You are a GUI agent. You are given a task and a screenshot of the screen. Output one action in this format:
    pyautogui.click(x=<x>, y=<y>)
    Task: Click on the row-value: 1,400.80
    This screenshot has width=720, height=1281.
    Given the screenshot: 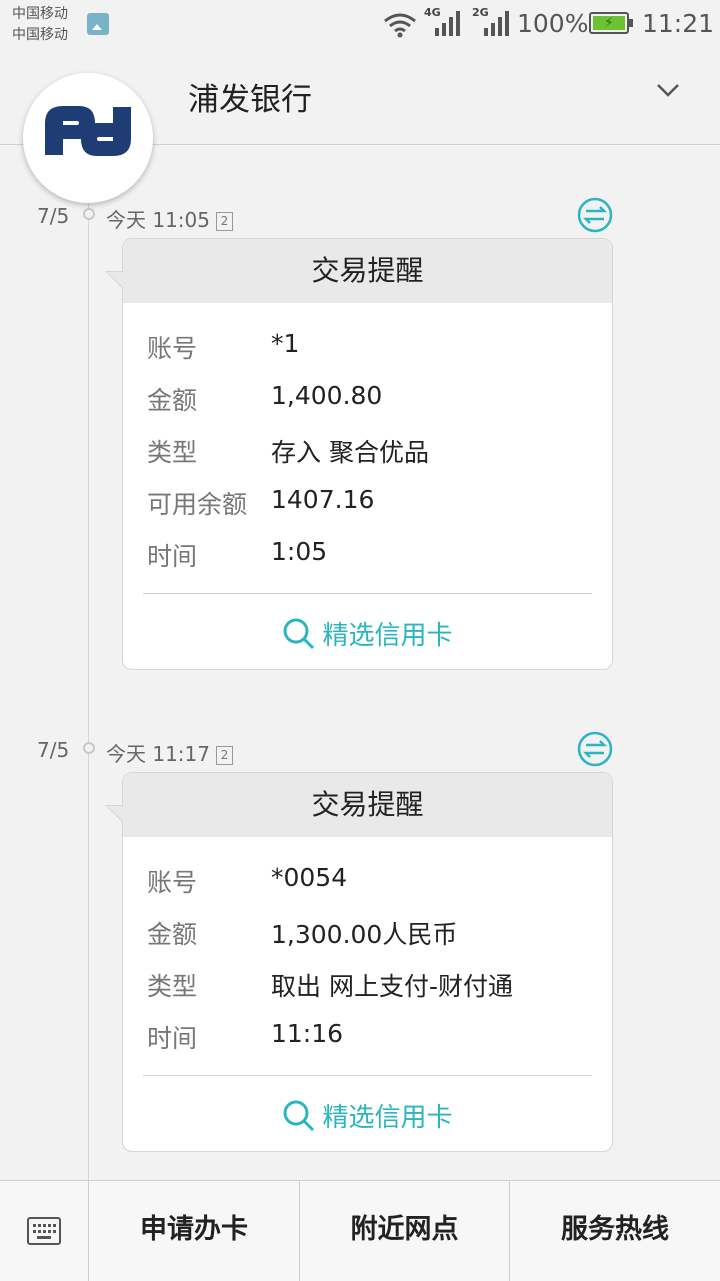 What is the action you would take?
    pyautogui.click(x=327, y=395)
    